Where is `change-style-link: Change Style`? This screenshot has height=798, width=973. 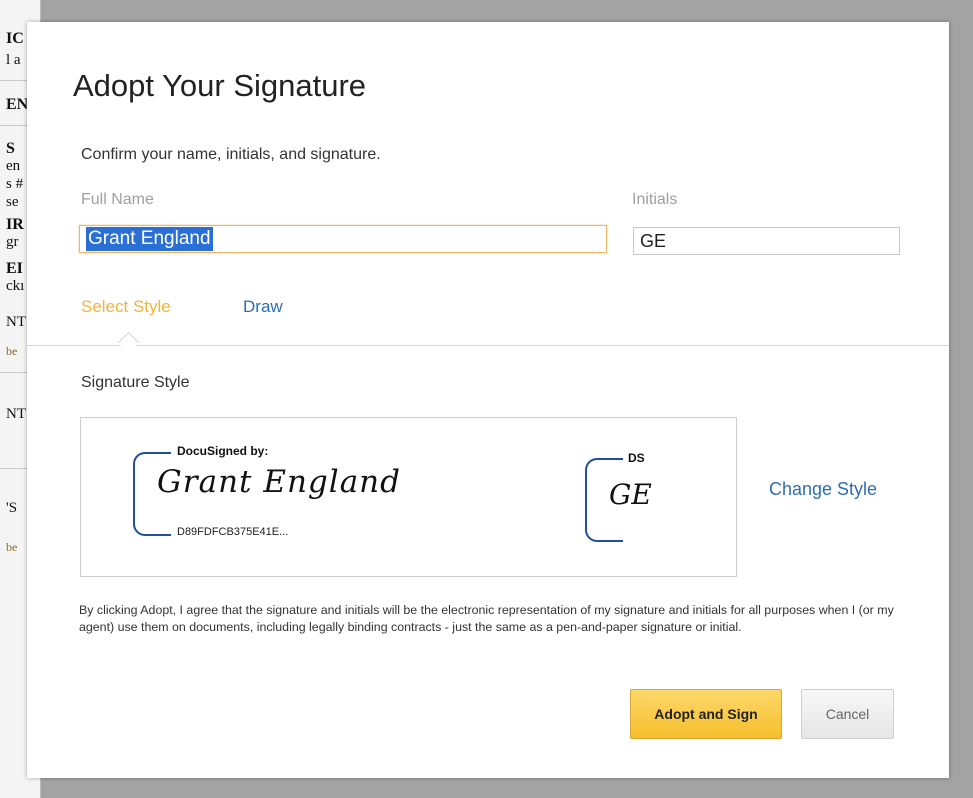
change-style-link: Change Style is located at coordinates (823, 489).